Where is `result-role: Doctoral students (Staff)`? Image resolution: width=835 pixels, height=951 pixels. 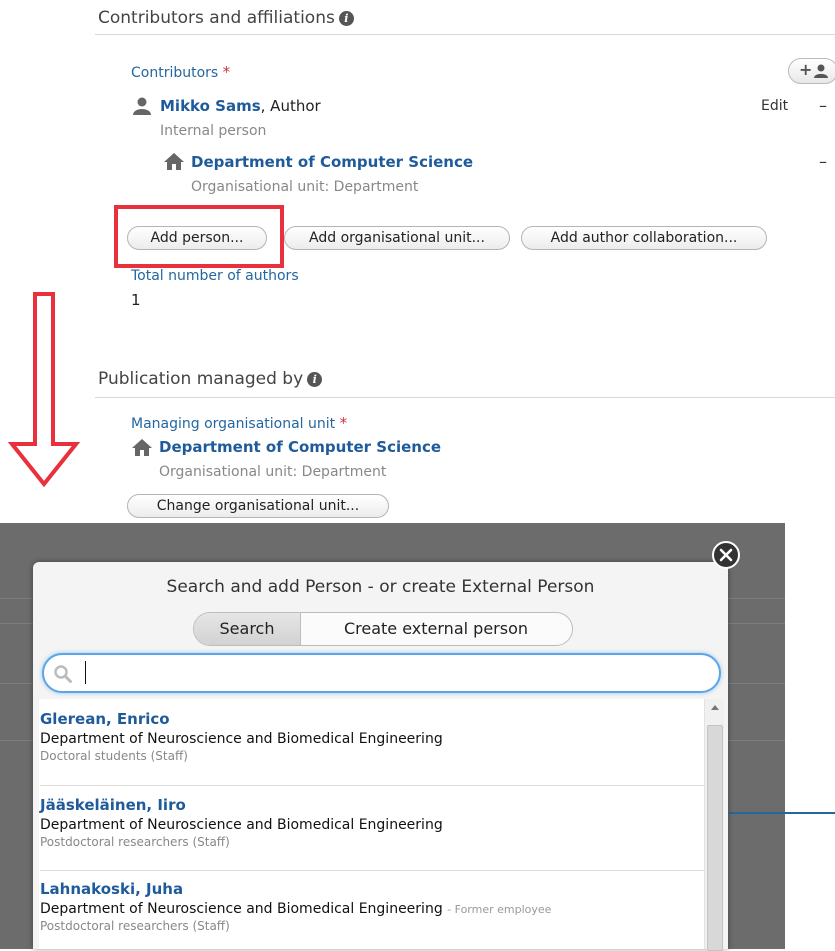 result-role: Doctoral students (Staff) is located at coordinates (114, 756).